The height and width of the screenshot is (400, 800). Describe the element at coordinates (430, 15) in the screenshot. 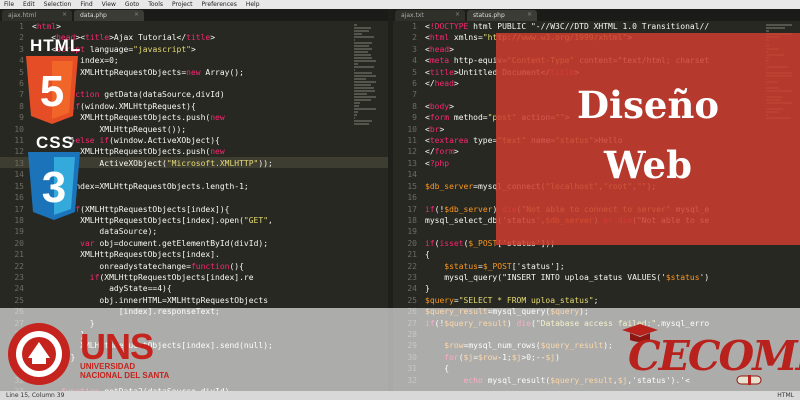

I see `tab-ajax-txt: ajax.txt ×` at that location.